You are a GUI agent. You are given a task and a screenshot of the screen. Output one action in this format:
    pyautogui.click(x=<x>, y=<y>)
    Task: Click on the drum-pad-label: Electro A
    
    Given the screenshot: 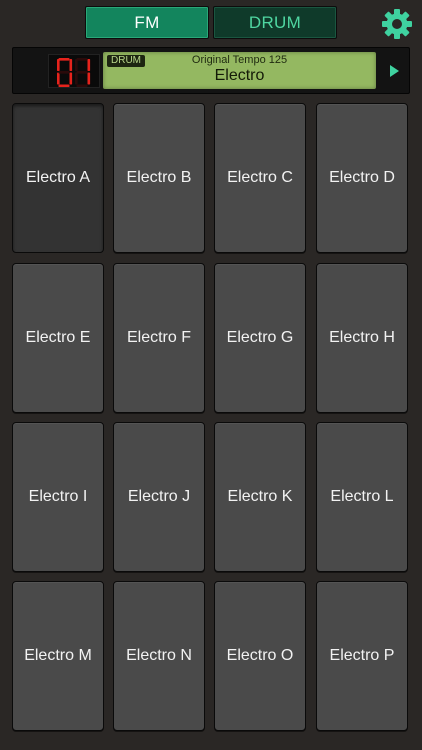 What is the action you would take?
    pyautogui.click(x=58, y=177)
    